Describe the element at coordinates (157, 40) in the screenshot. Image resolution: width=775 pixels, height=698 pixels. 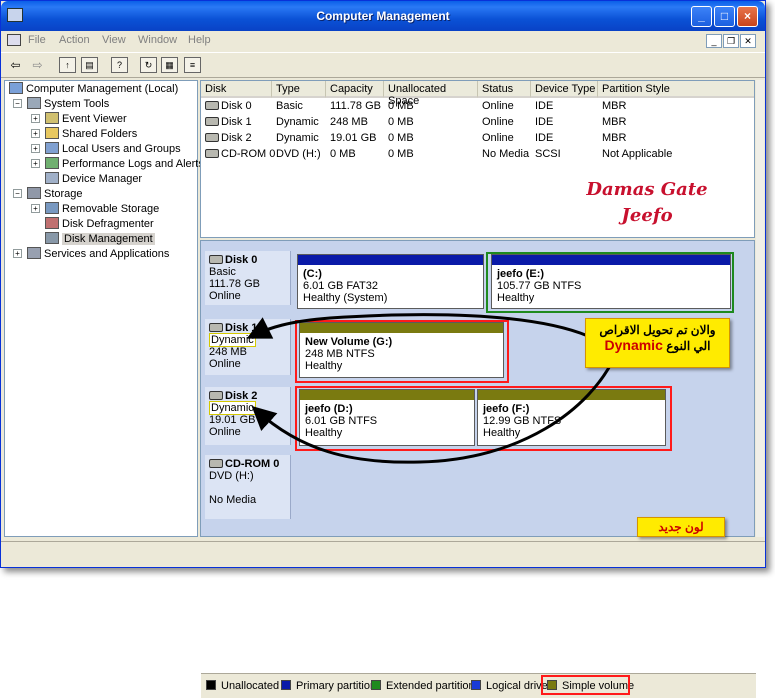
I see `menu-window: Window` at that location.